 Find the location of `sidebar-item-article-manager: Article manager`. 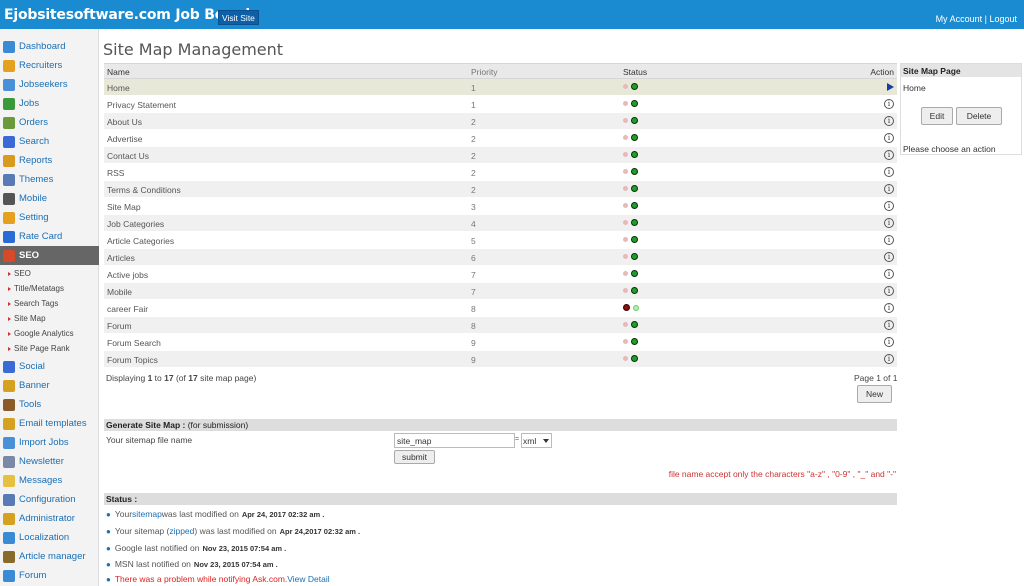

sidebar-item-article-manager: Article manager is located at coordinates (49, 556).